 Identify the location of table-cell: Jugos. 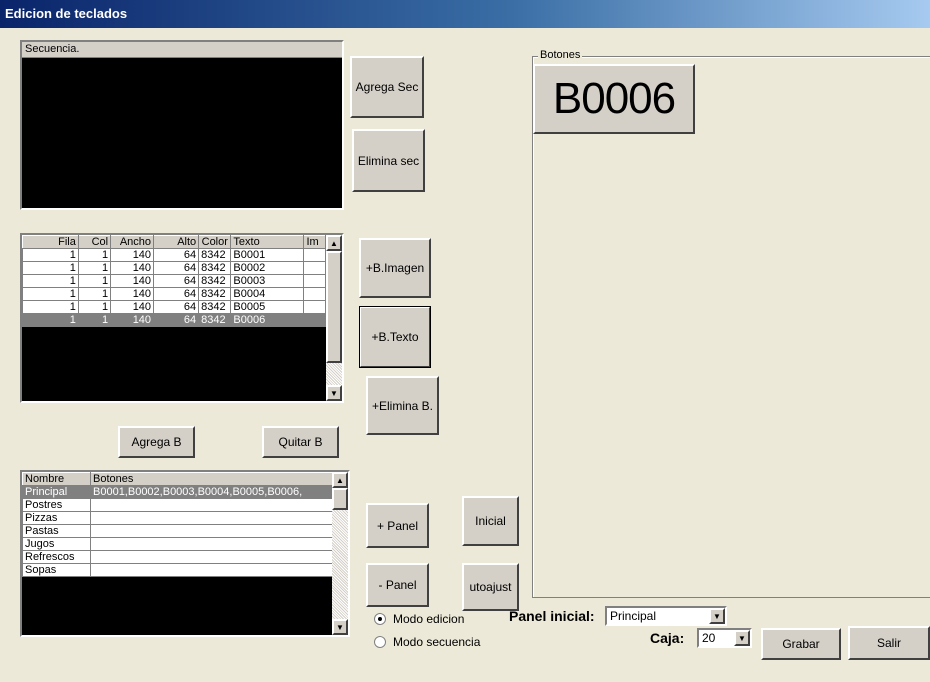
(56, 544).